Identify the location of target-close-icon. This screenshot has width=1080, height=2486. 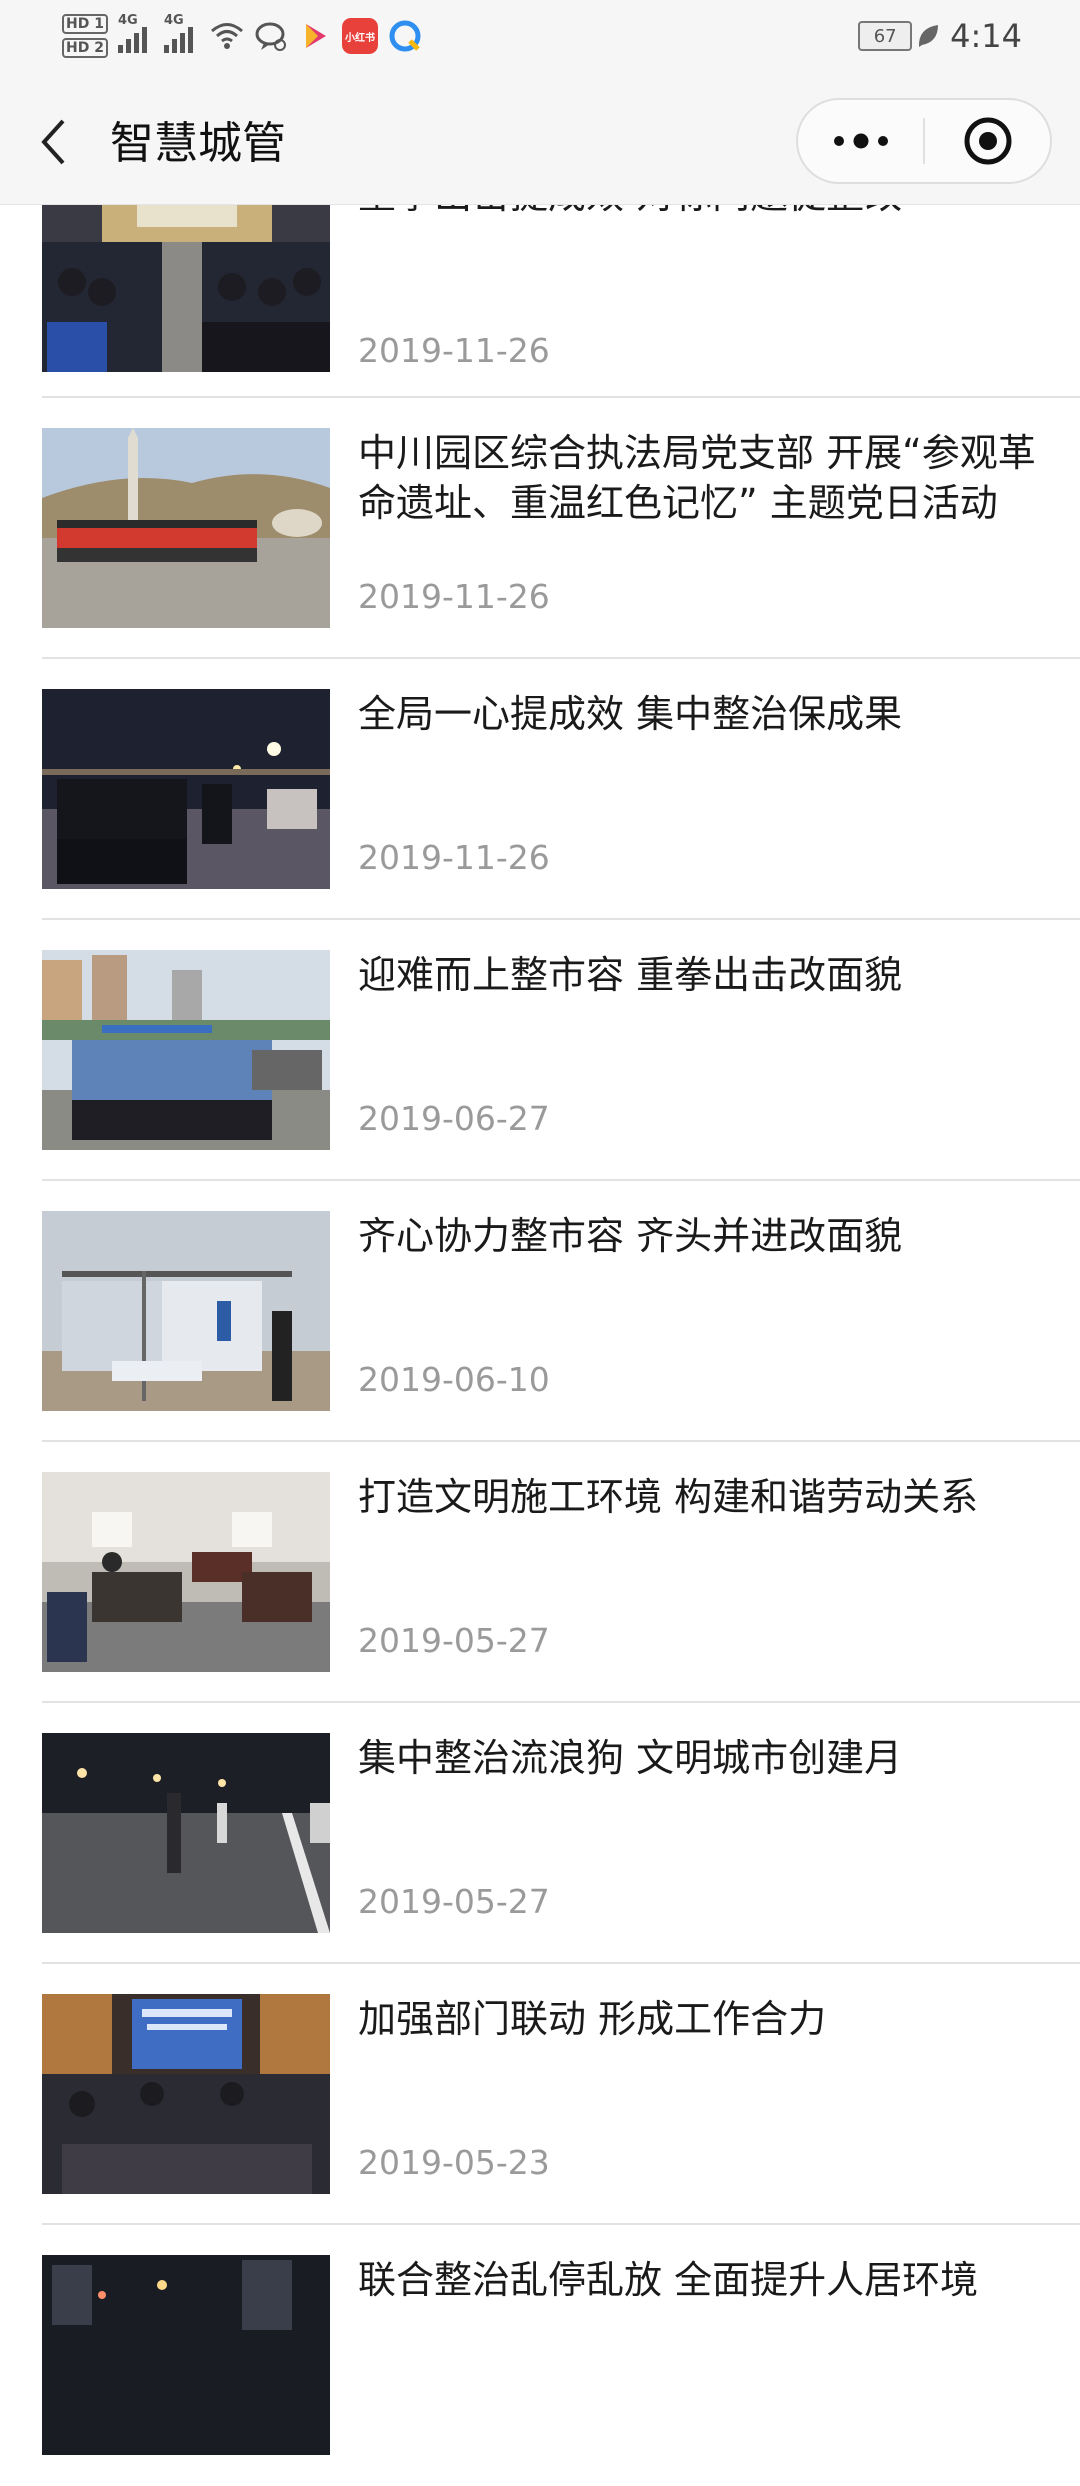
(987, 141).